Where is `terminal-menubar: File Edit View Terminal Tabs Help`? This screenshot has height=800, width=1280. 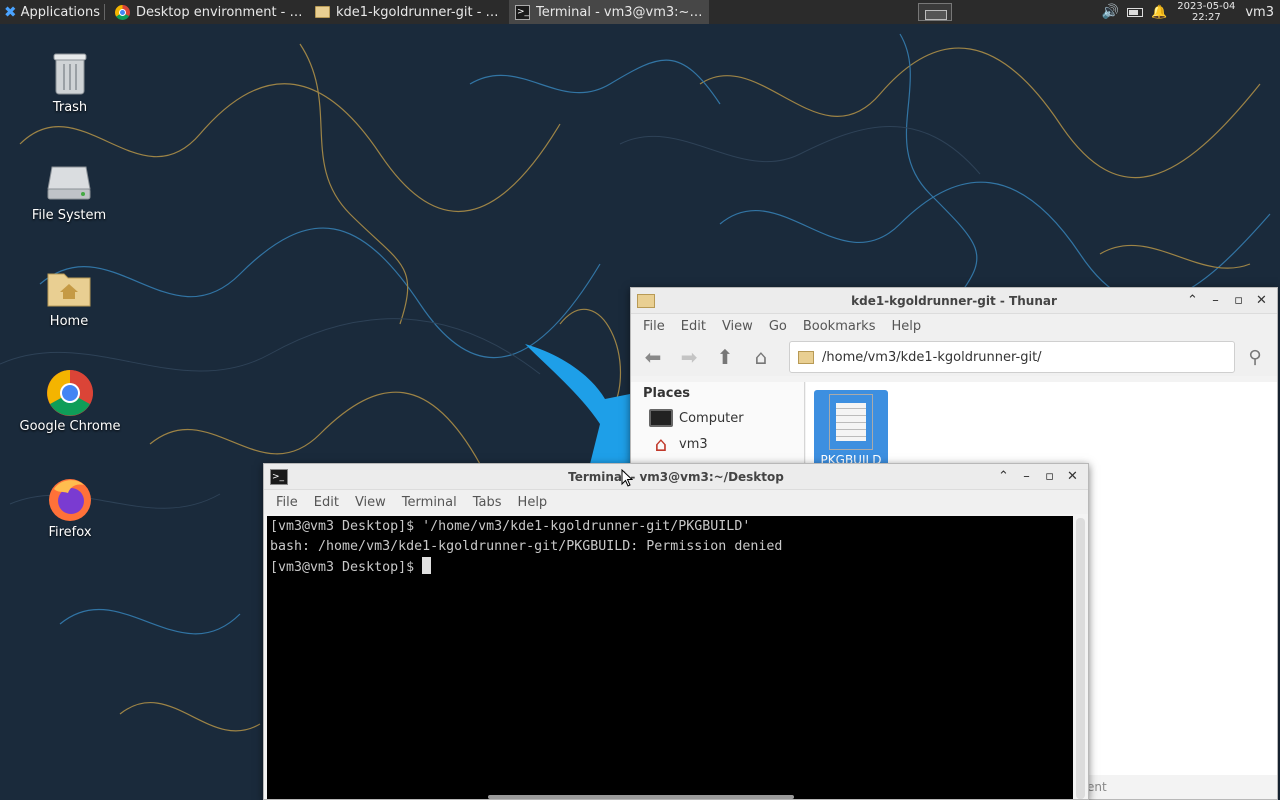 terminal-menubar: File Edit View Terminal Tabs Help is located at coordinates (676, 502).